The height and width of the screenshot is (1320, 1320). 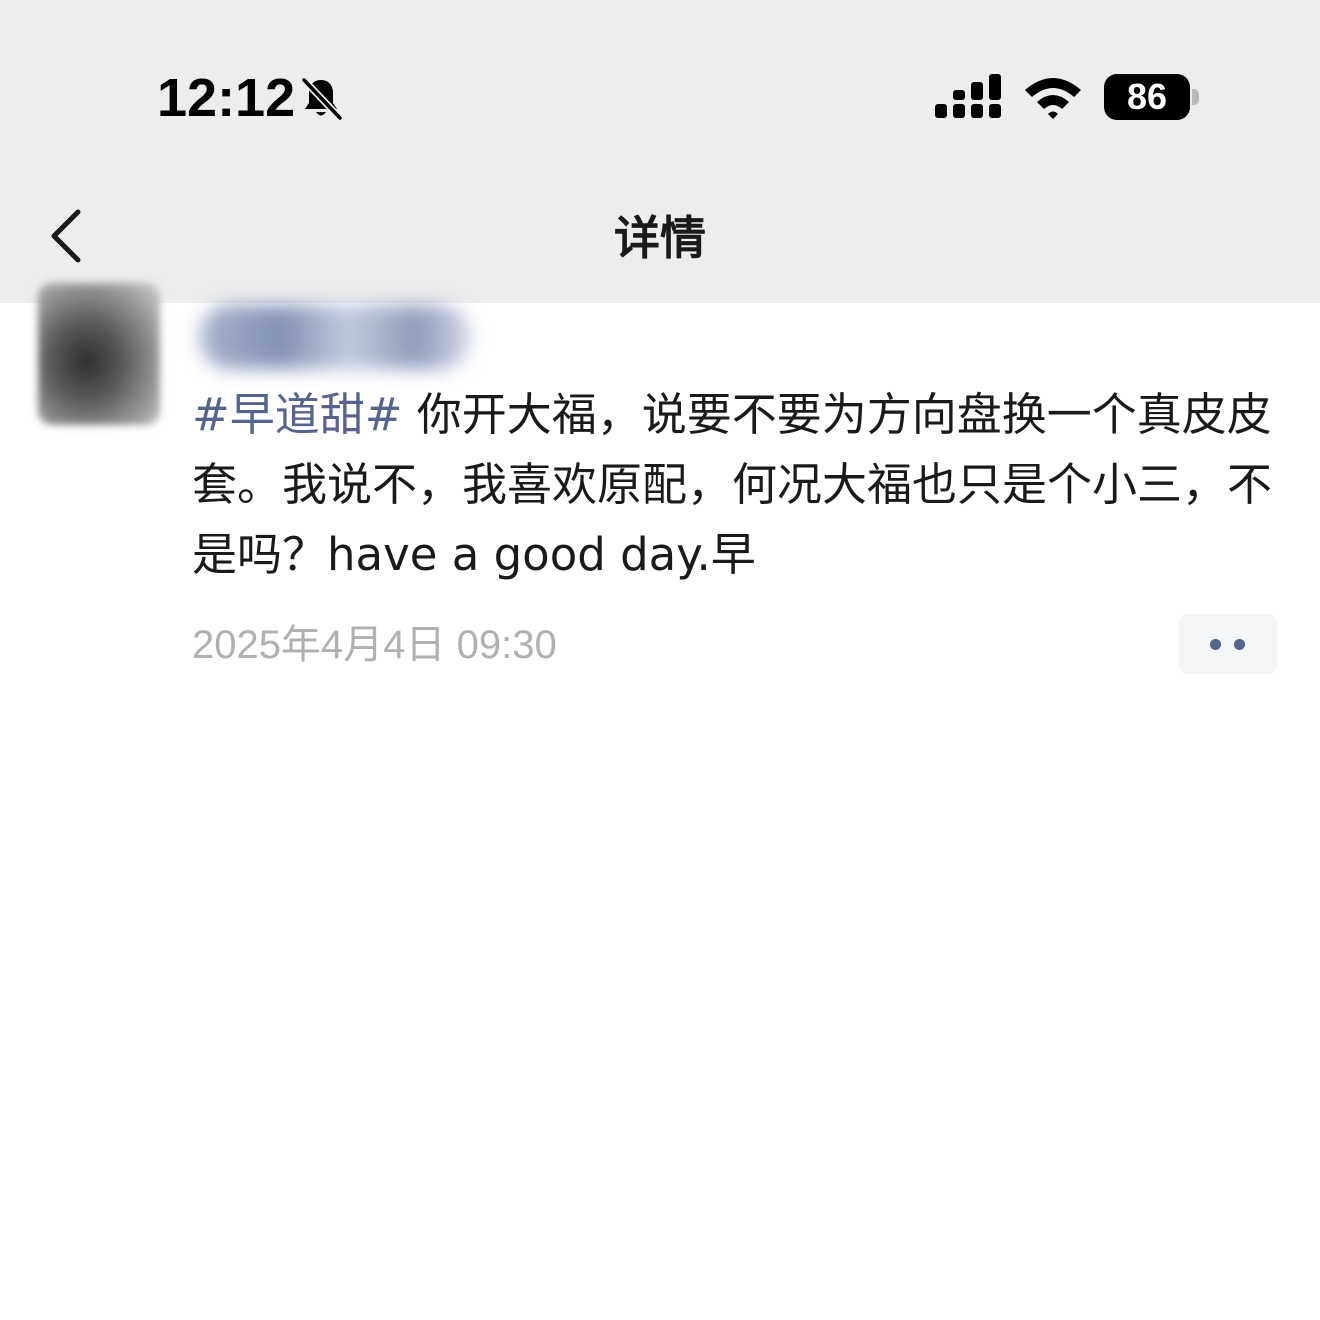 What do you see at coordinates (660, 238) in the screenshot?
I see `page-title: 详情` at bounding box center [660, 238].